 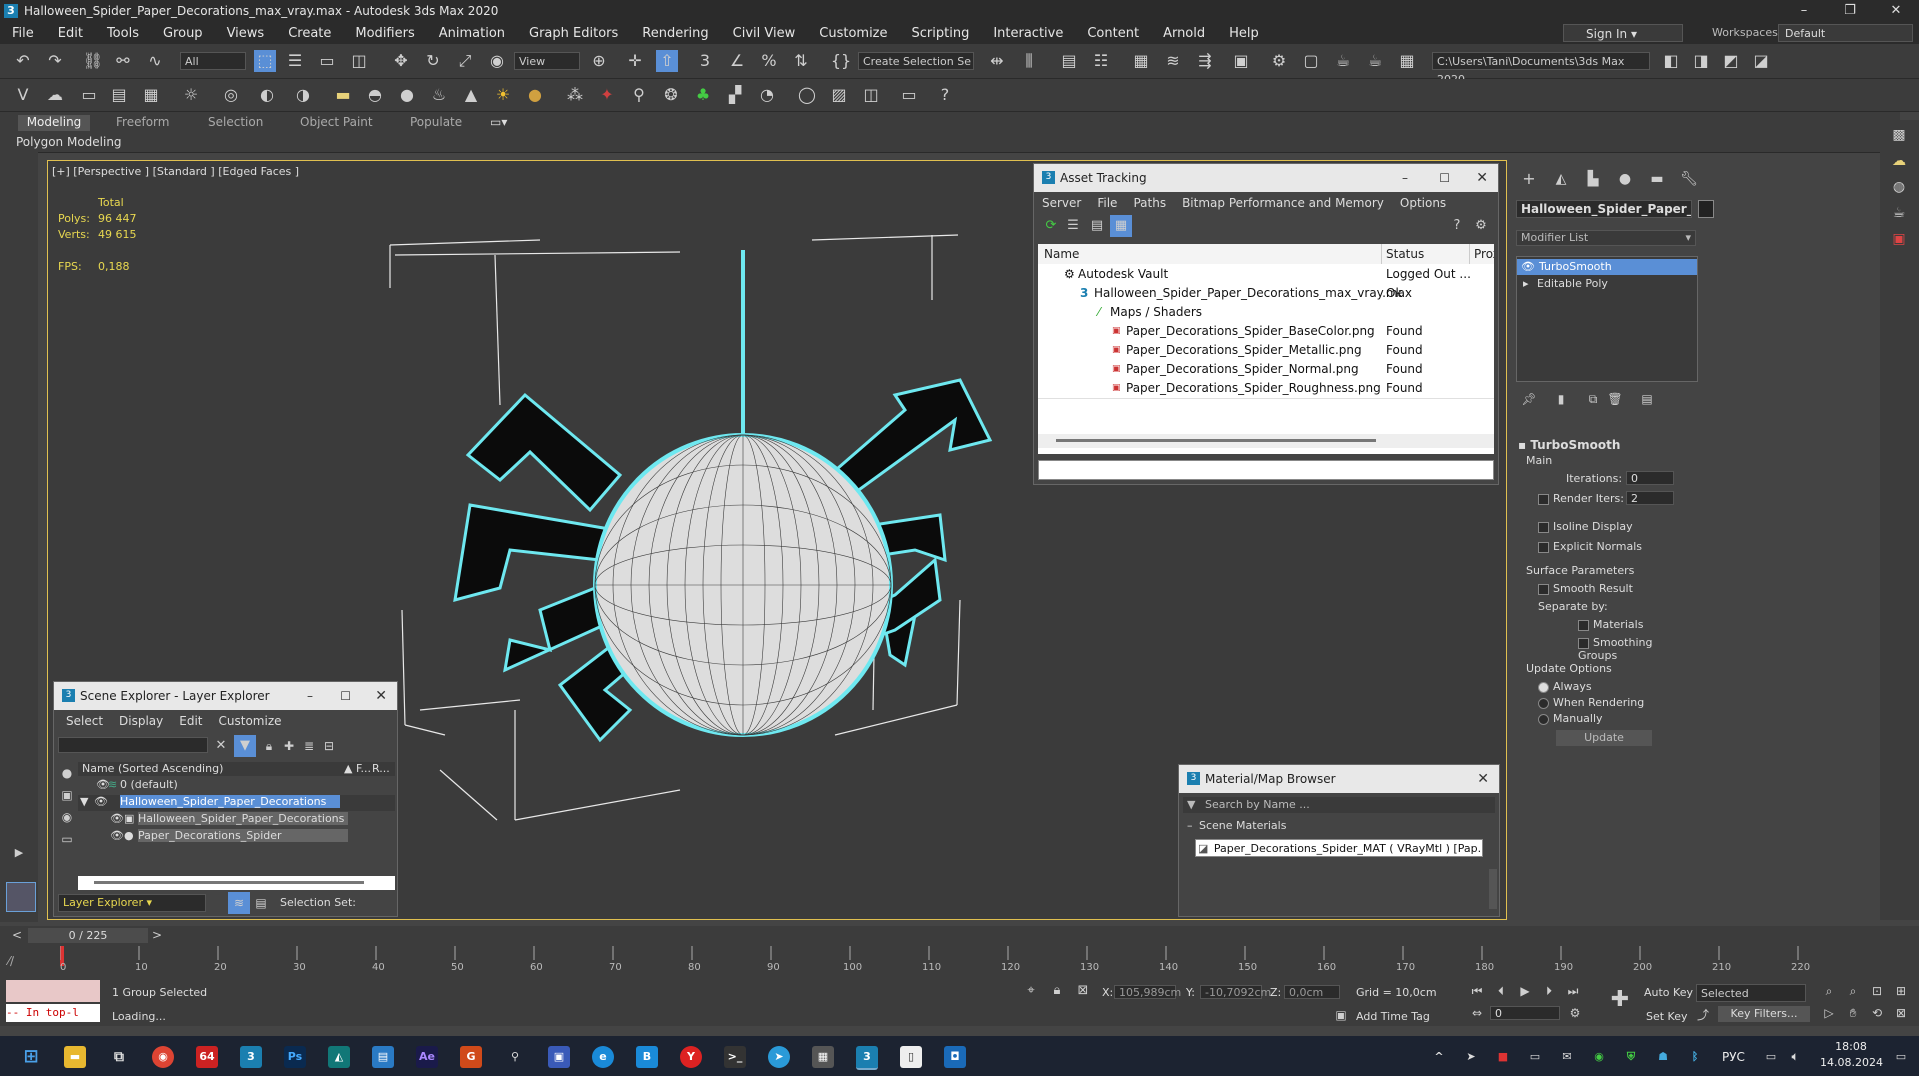 What do you see at coordinates (705, 61) in the screenshot?
I see `snaps-toggle-icon: 3` at bounding box center [705, 61].